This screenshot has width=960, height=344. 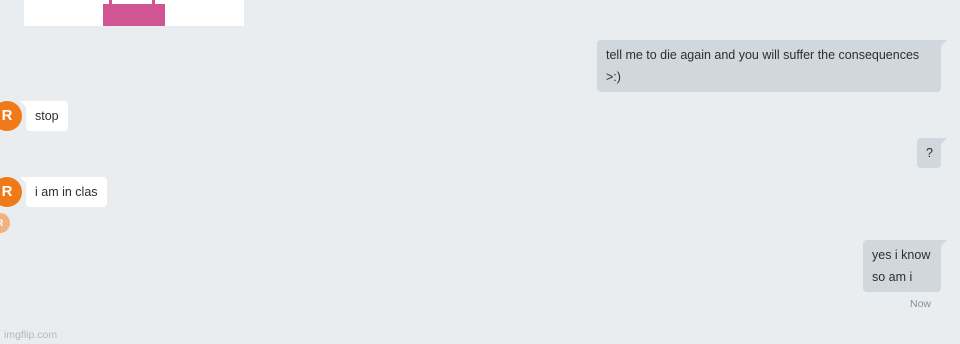 What do you see at coordinates (613, 77) in the screenshot?
I see `message-text: >:)` at bounding box center [613, 77].